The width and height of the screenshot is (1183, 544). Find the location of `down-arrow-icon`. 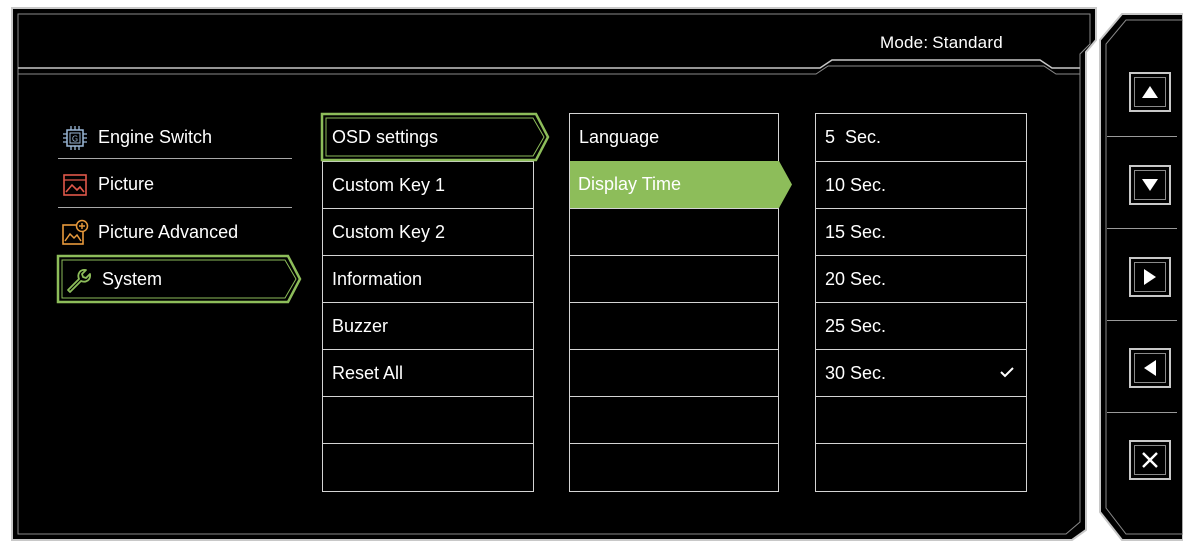

down-arrow-icon is located at coordinates (1150, 185).